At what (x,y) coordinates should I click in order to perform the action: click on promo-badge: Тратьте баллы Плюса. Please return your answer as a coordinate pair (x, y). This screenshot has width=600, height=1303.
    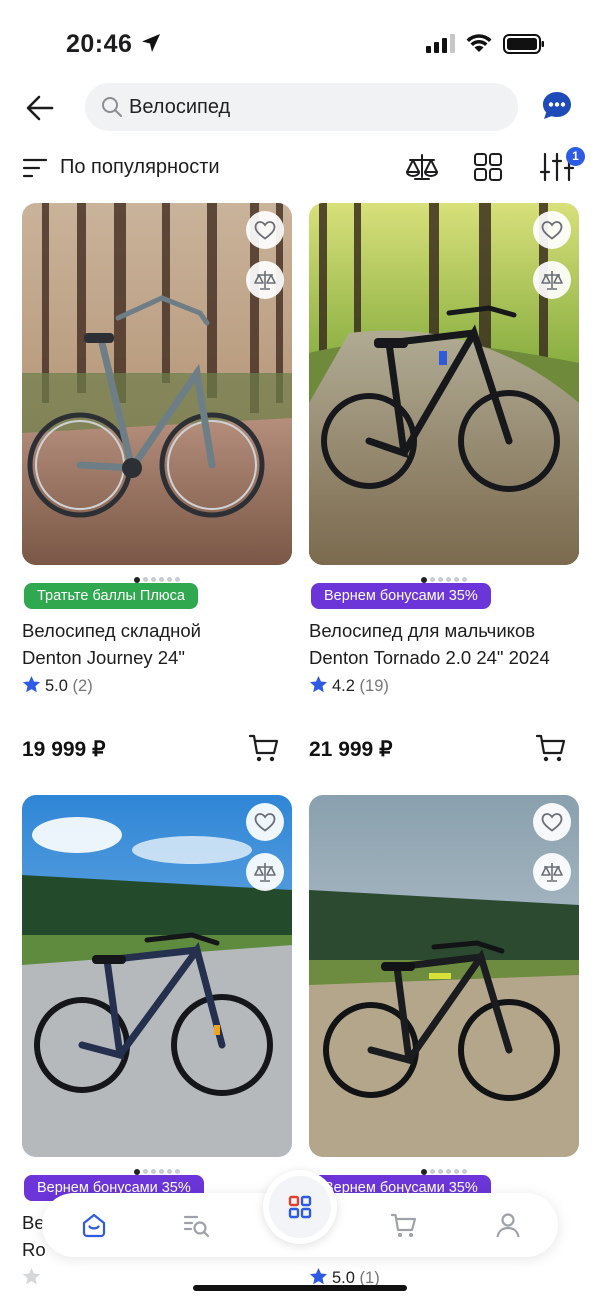
    Looking at the image, I should click on (111, 596).